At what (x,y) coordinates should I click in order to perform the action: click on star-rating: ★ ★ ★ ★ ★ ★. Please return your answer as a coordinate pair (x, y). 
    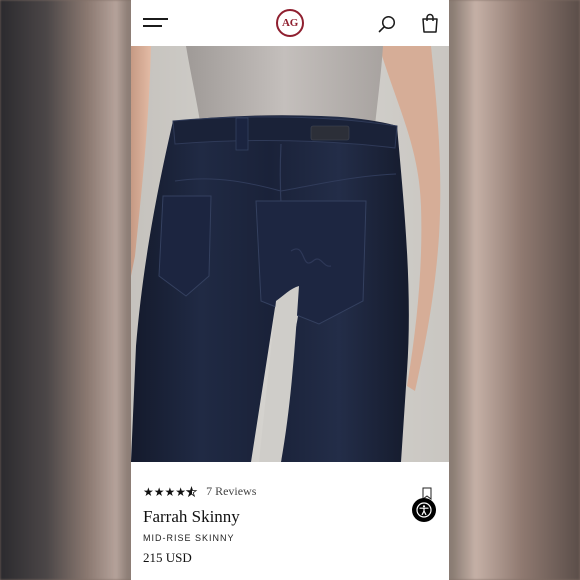
    Looking at the image, I should click on (170, 491).